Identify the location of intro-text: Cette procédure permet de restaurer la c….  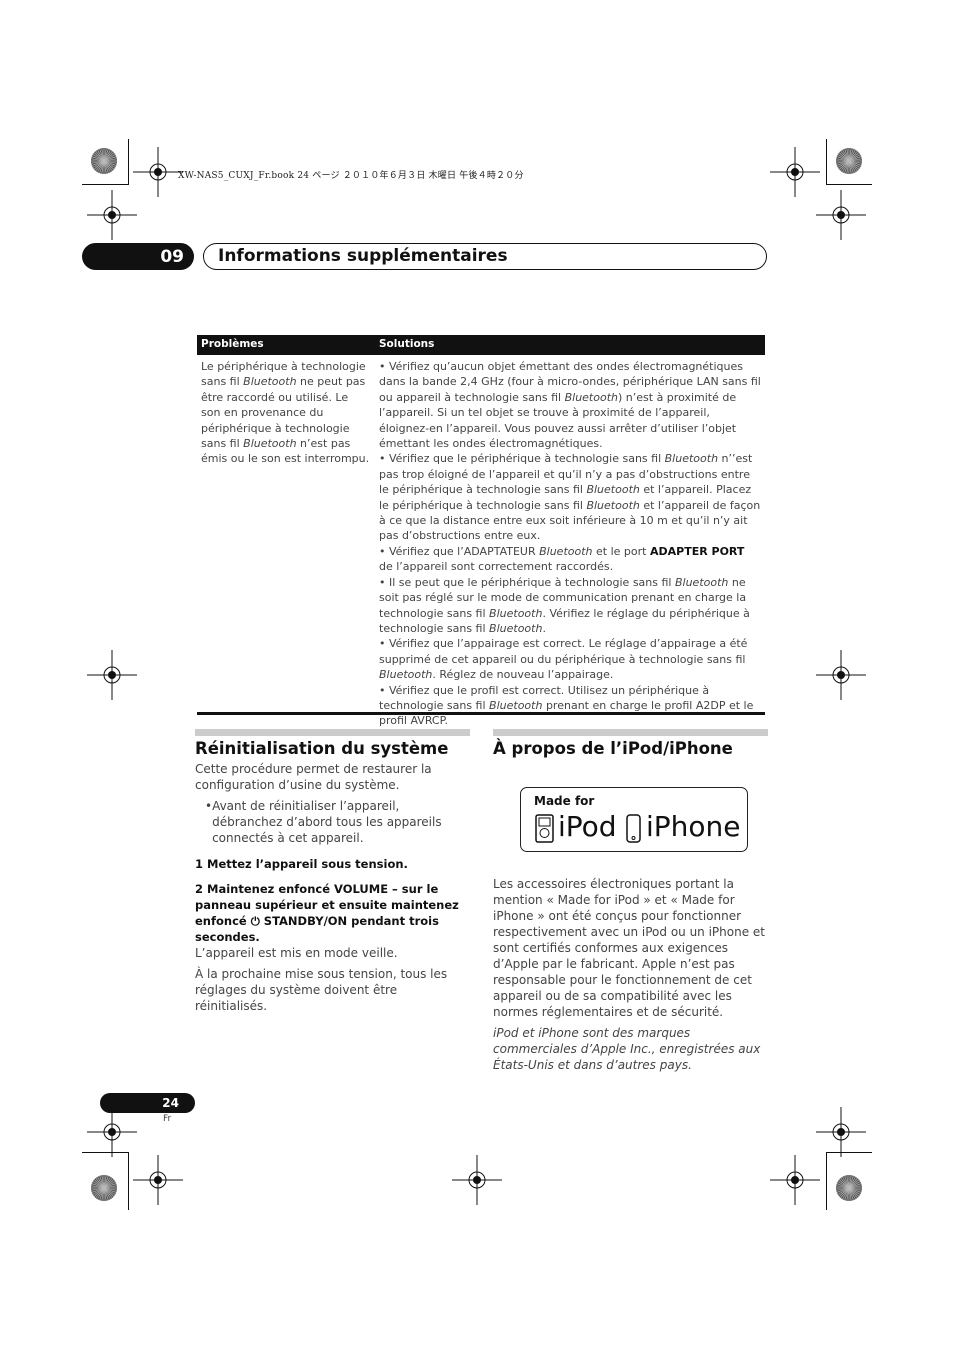
(313, 777).